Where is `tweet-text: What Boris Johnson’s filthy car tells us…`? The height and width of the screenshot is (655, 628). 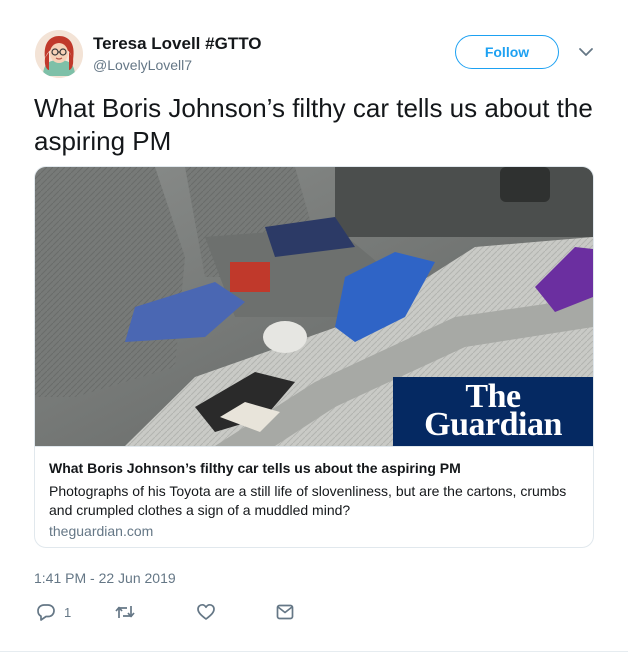
tweet-text: What Boris Johnson’s filthy car tells us… is located at coordinates (313, 124).